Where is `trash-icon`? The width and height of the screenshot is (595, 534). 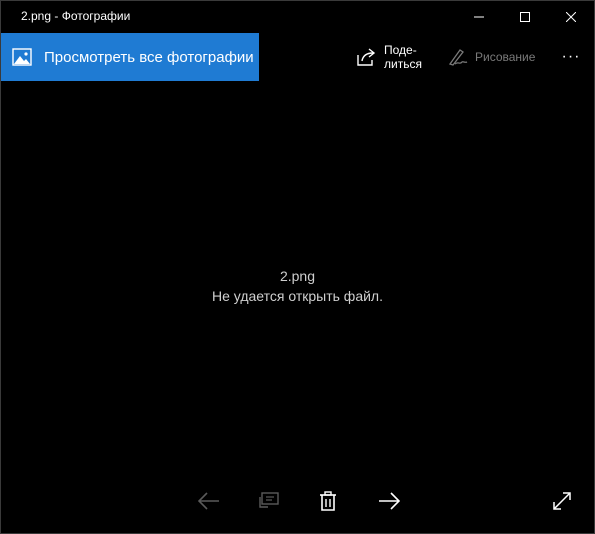 trash-icon is located at coordinates (328, 501).